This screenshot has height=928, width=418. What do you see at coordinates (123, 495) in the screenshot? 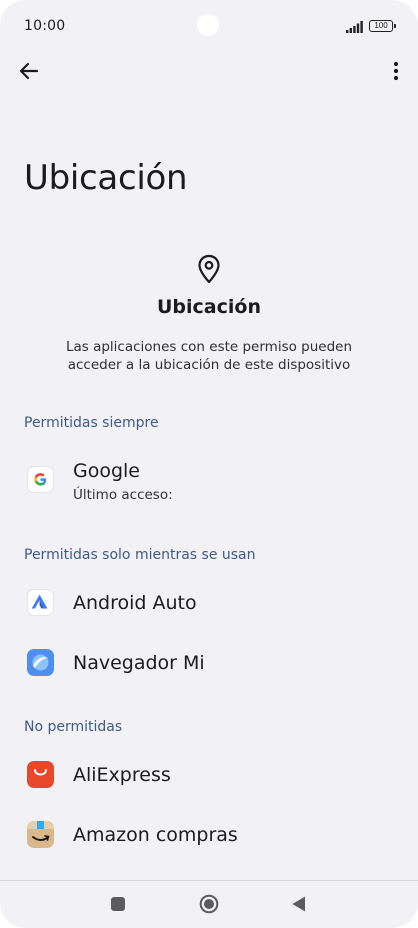
I see `app-subtitle-google: Último acceso:` at bounding box center [123, 495].